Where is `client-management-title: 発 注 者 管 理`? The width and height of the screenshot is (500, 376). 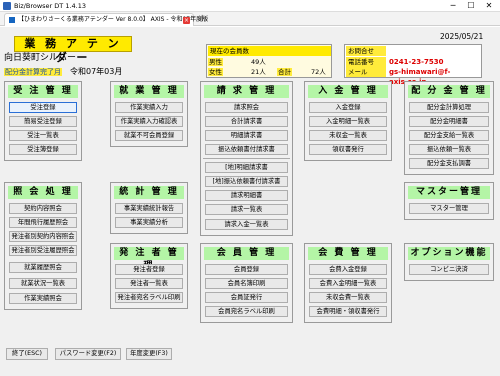 client-management-title: 発 注 者 管 理 is located at coordinates (149, 259).